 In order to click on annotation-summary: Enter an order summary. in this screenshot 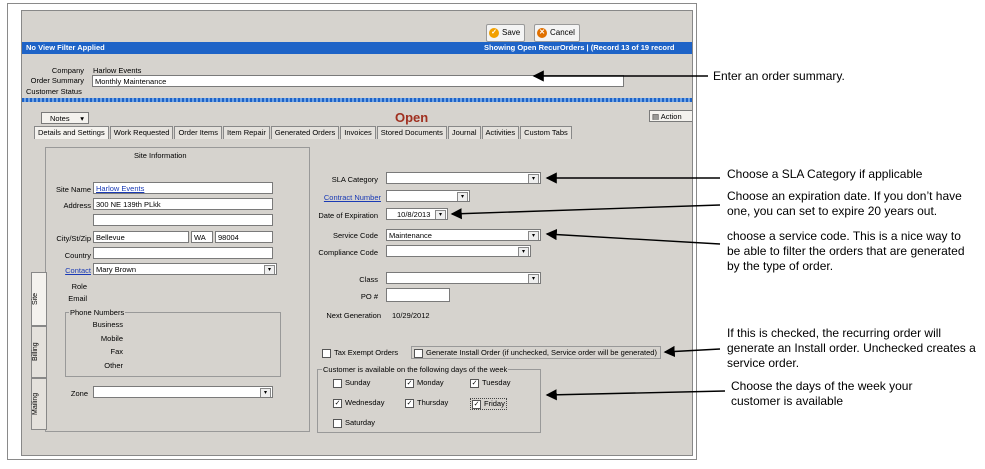, I will do `click(779, 76)`.